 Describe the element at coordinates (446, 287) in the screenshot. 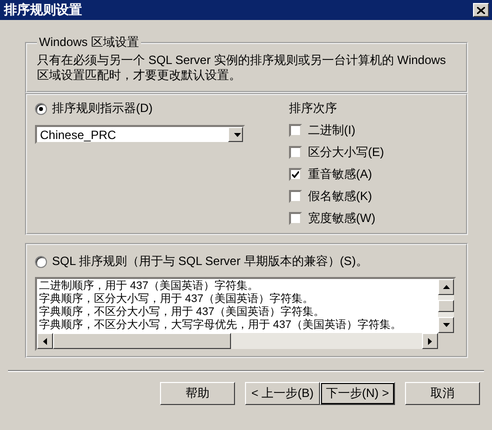

I see `up-arrow-icon` at that location.